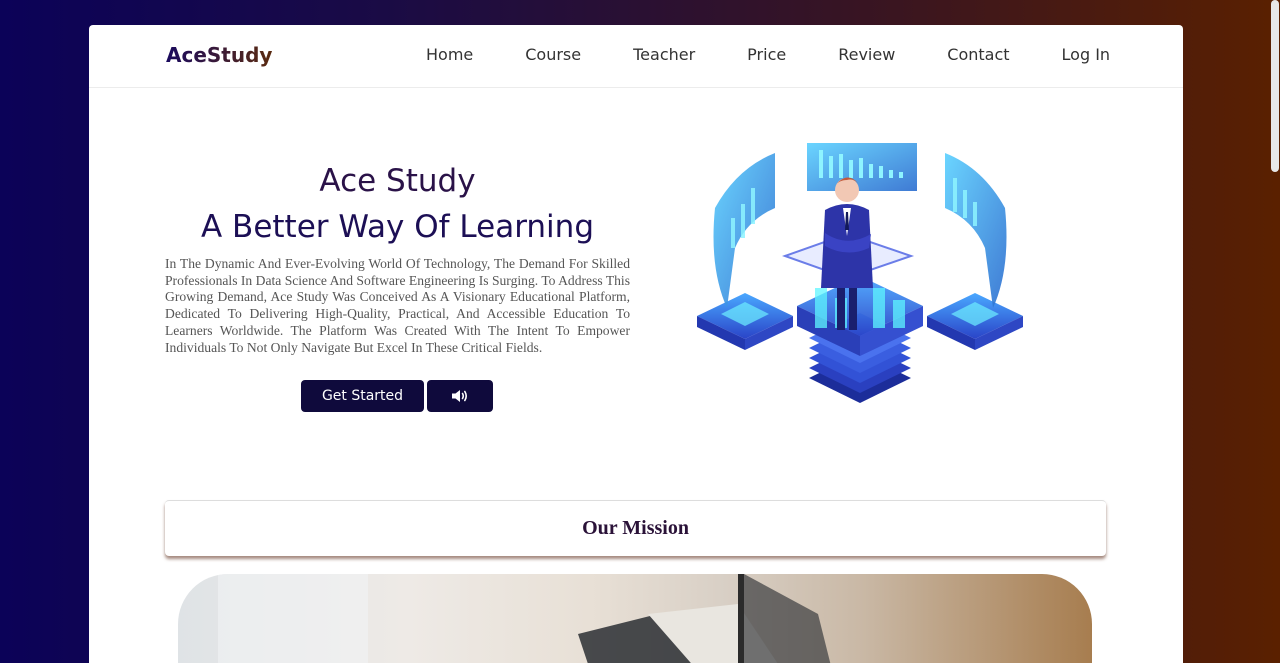 Image resolution: width=1280 pixels, height=663 pixels. What do you see at coordinates (397, 181) in the screenshot?
I see `hero-title: Ace Study` at bounding box center [397, 181].